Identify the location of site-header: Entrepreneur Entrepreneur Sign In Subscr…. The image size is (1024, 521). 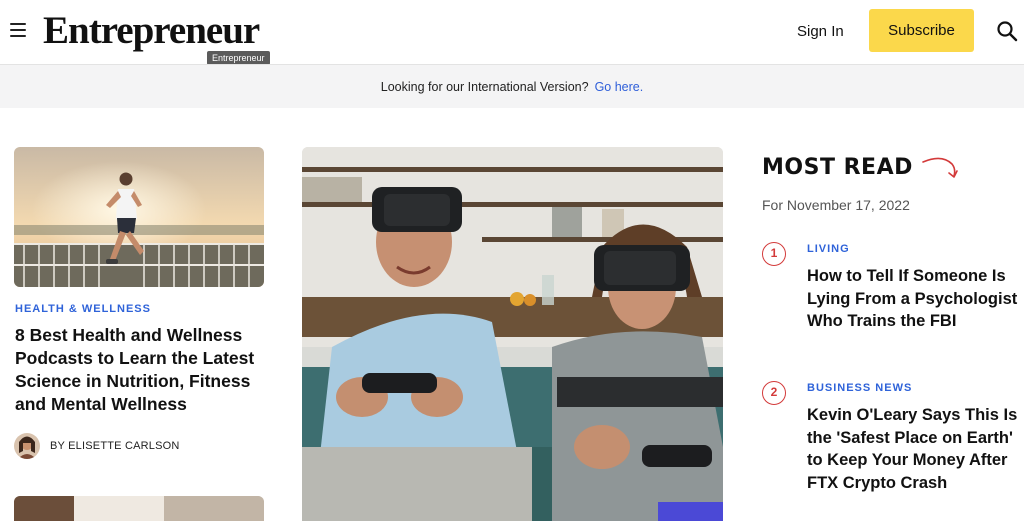
(512, 32).